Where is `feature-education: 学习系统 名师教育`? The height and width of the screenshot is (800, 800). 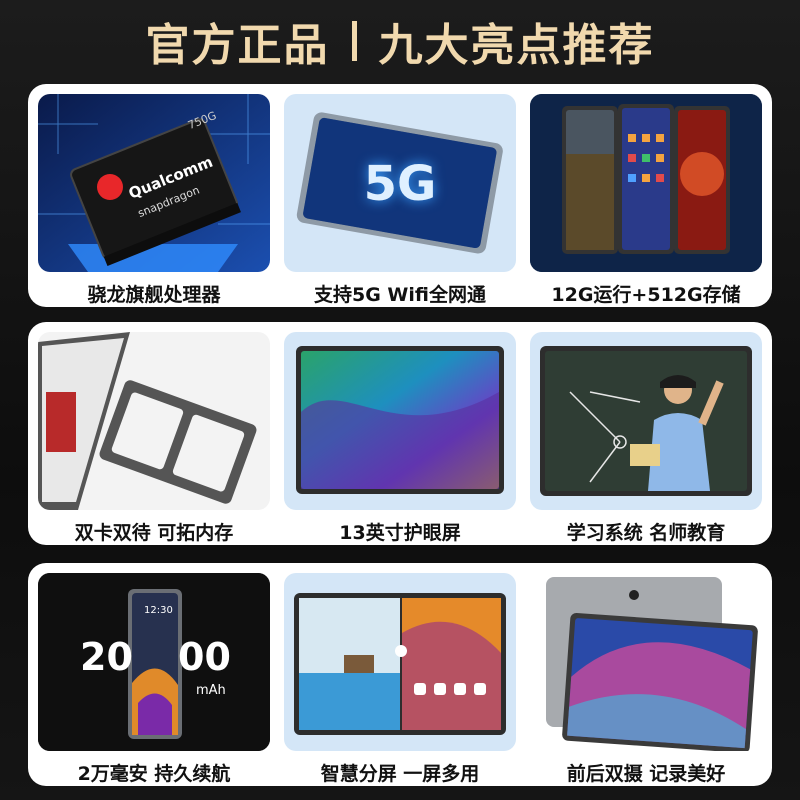
feature-education: 学习系统 名师教育 is located at coordinates (646, 440).